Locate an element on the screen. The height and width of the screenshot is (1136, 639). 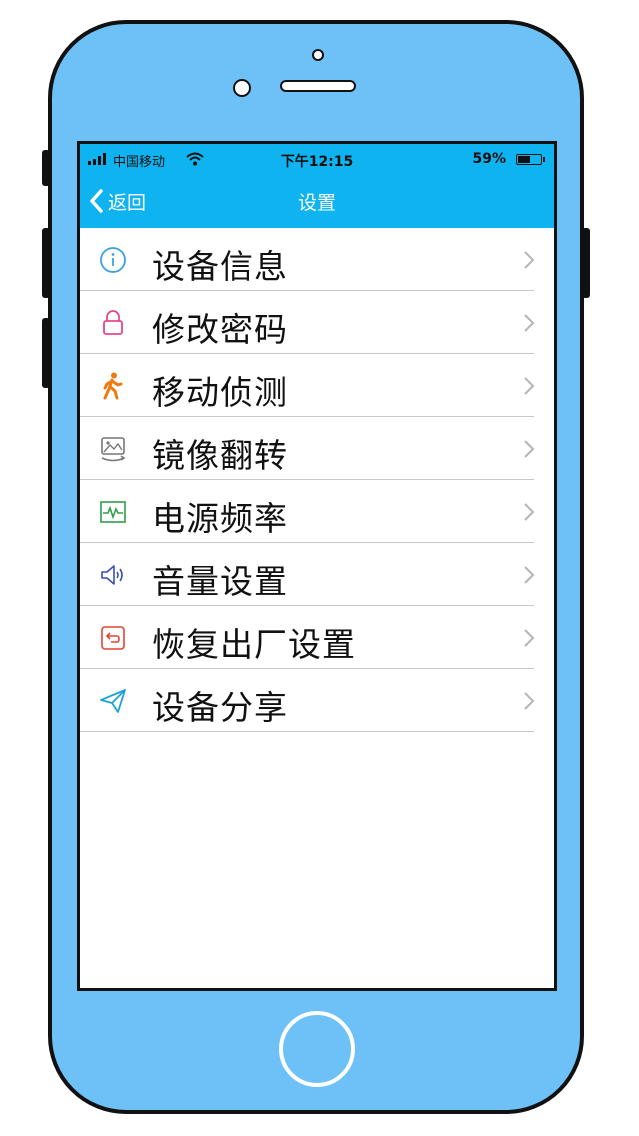
menu-item-volume-settings: 音量设置 is located at coordinates (317, 574).